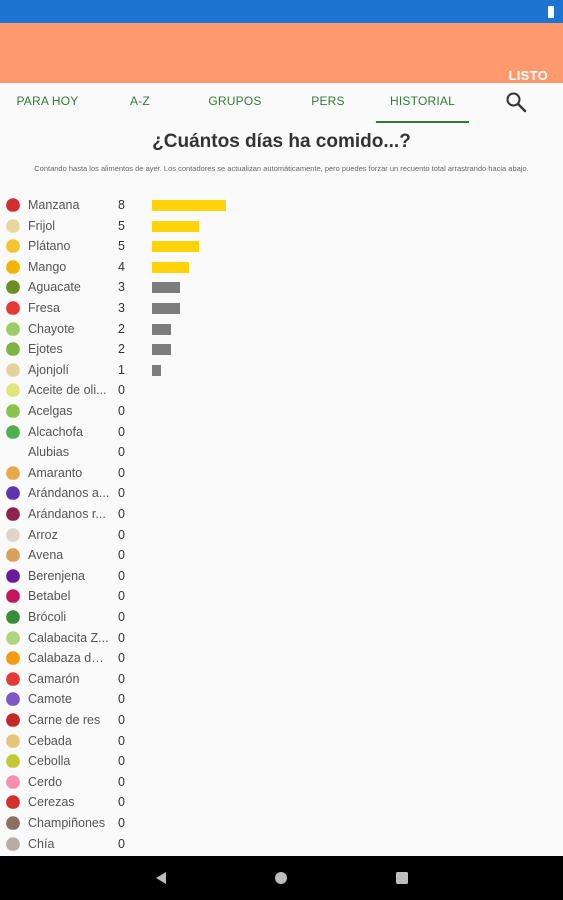  I want to click on list-item: Chía 0, so click(281, 844).